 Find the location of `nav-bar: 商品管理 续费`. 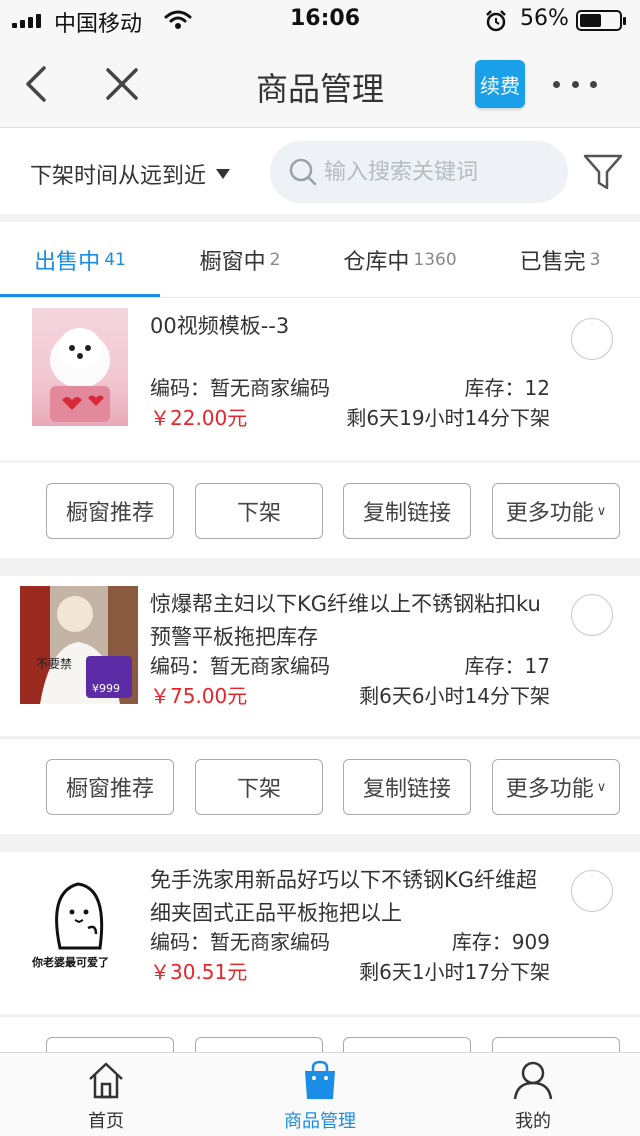

nav-bar: 商品管理 续费 is located at coordinates (320, 84).